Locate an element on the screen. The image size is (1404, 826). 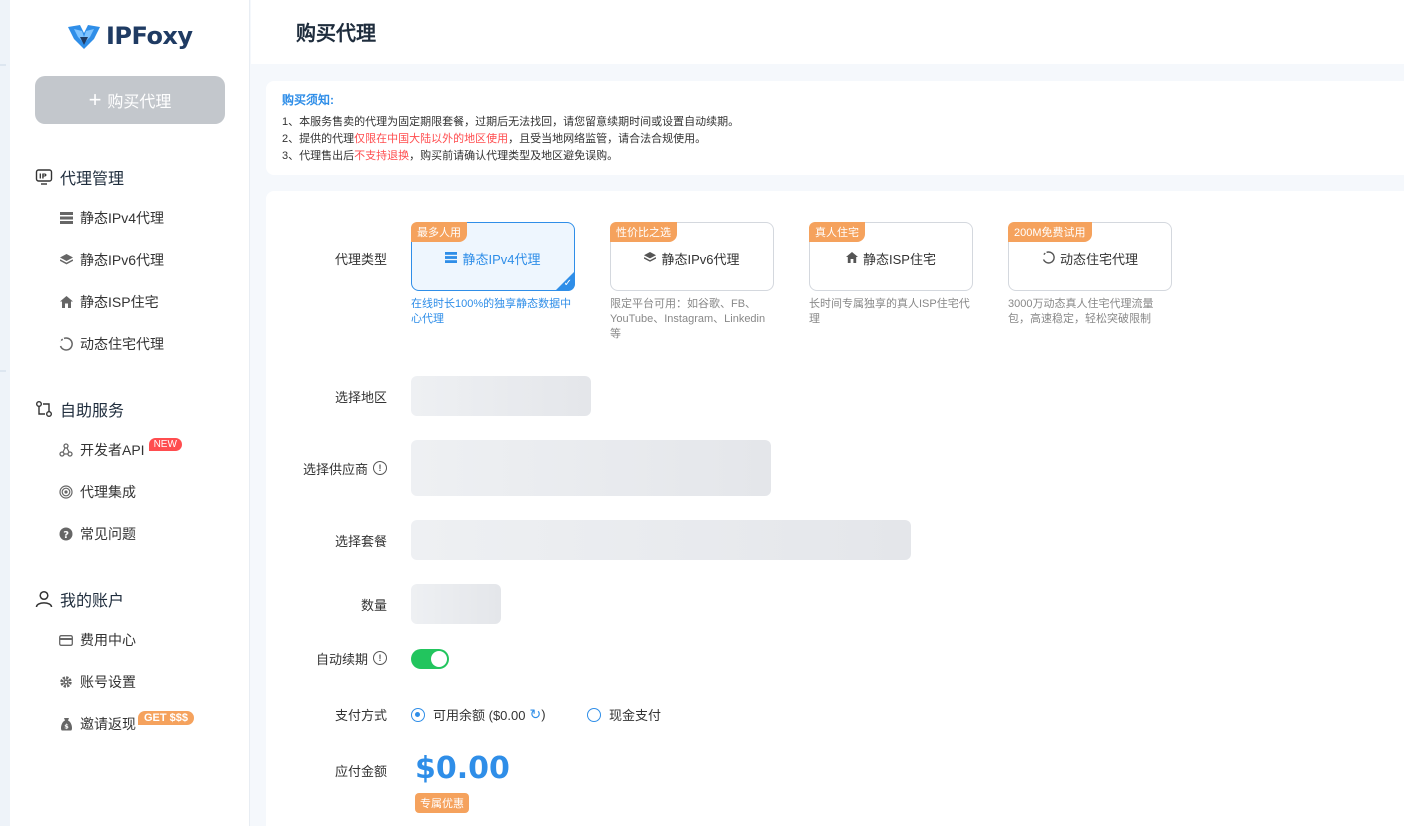
amount-value: $0.00 is located at coordinates (462, 768).